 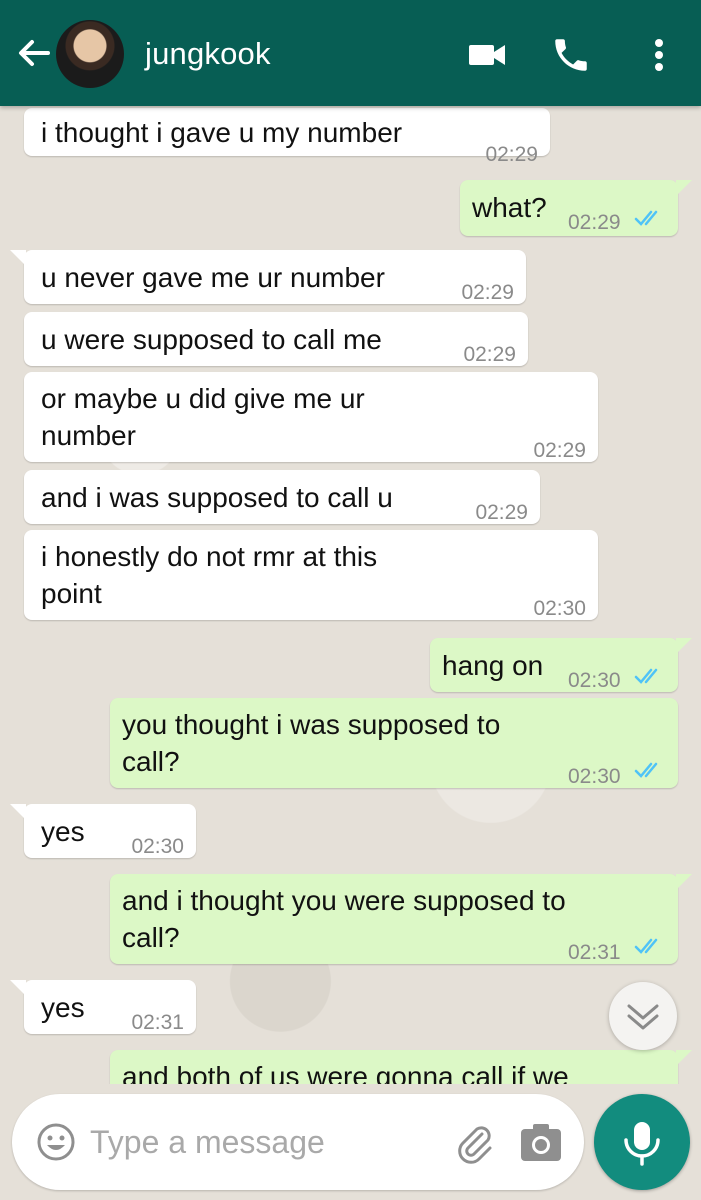 What do you see at coordinates (344, 919) in the screenshot?
I see `message-text: and i thought you were supposed to call?` at bounding box center [344, 919].